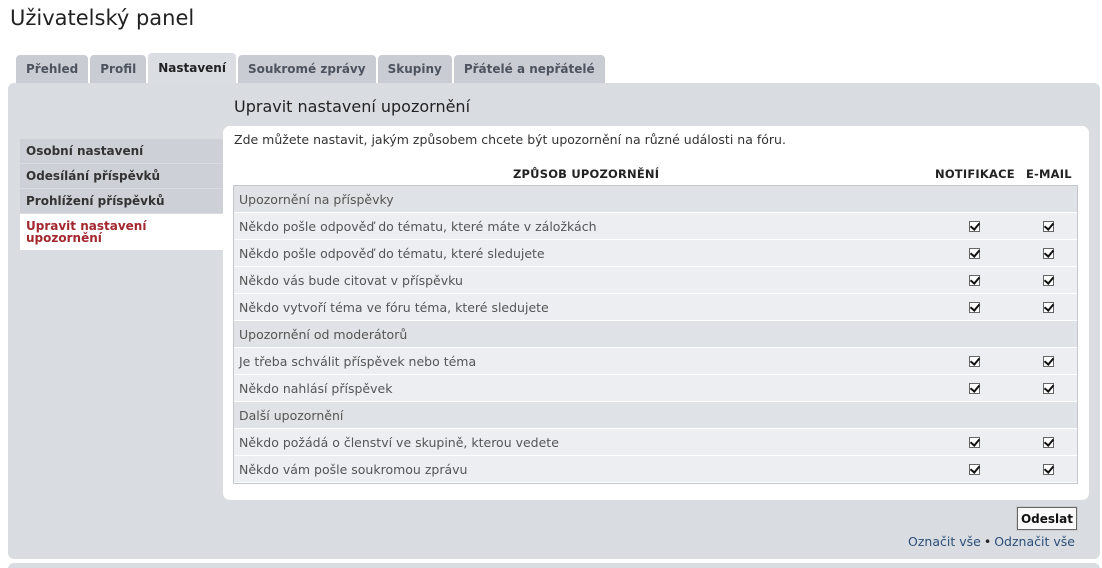  What do you see at coordinates (316, 199) in the screenshot?
I see `group-label: Upozornění na příspěvky` at bounding box center [316, 199].